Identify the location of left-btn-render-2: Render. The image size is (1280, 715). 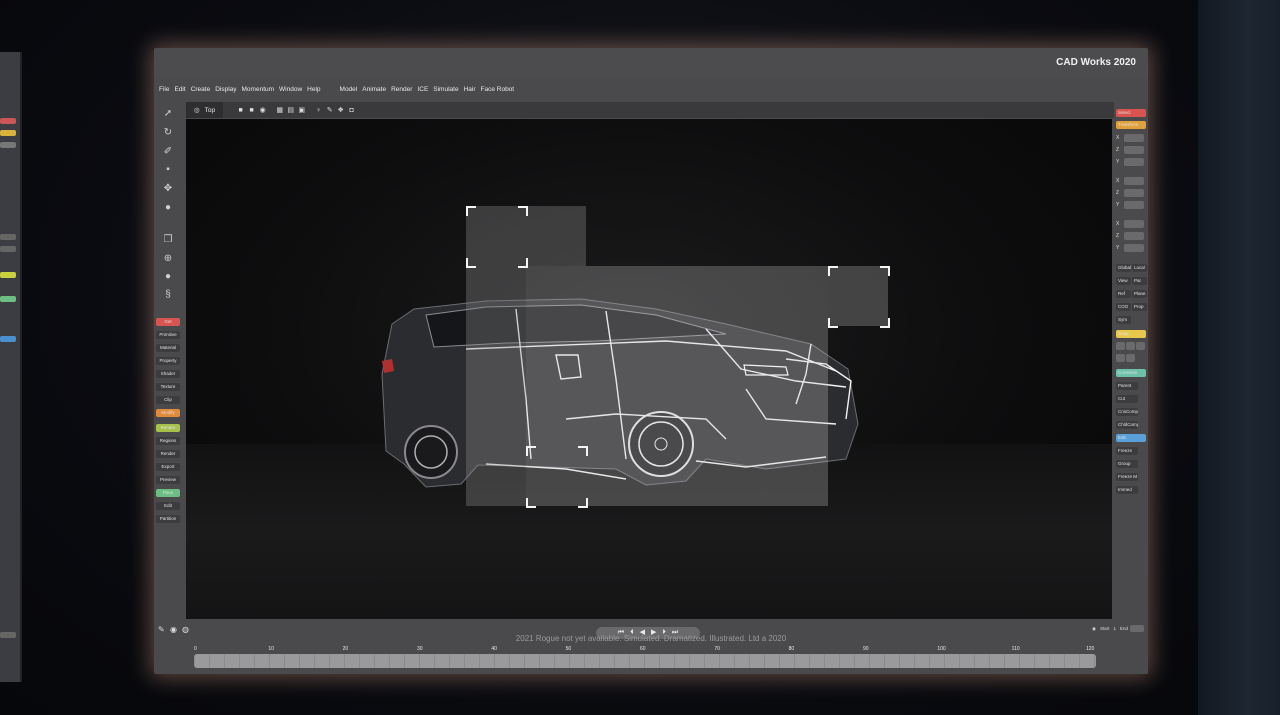
(168, 454).